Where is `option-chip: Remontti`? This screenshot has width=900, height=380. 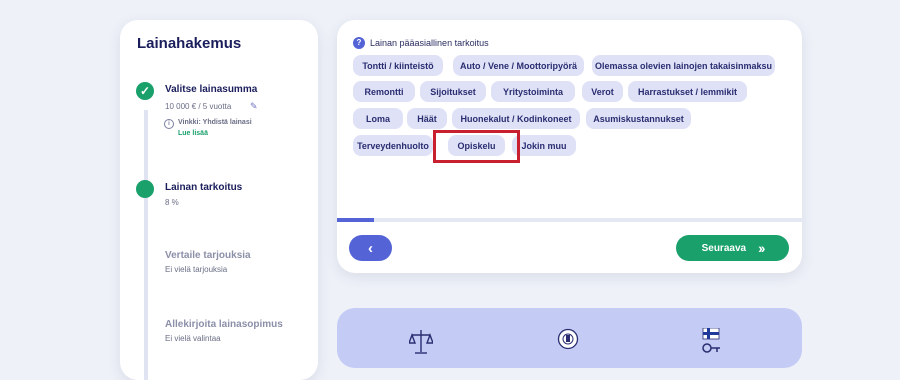
option-chip: Remontti is located at coordinates (384, 91).